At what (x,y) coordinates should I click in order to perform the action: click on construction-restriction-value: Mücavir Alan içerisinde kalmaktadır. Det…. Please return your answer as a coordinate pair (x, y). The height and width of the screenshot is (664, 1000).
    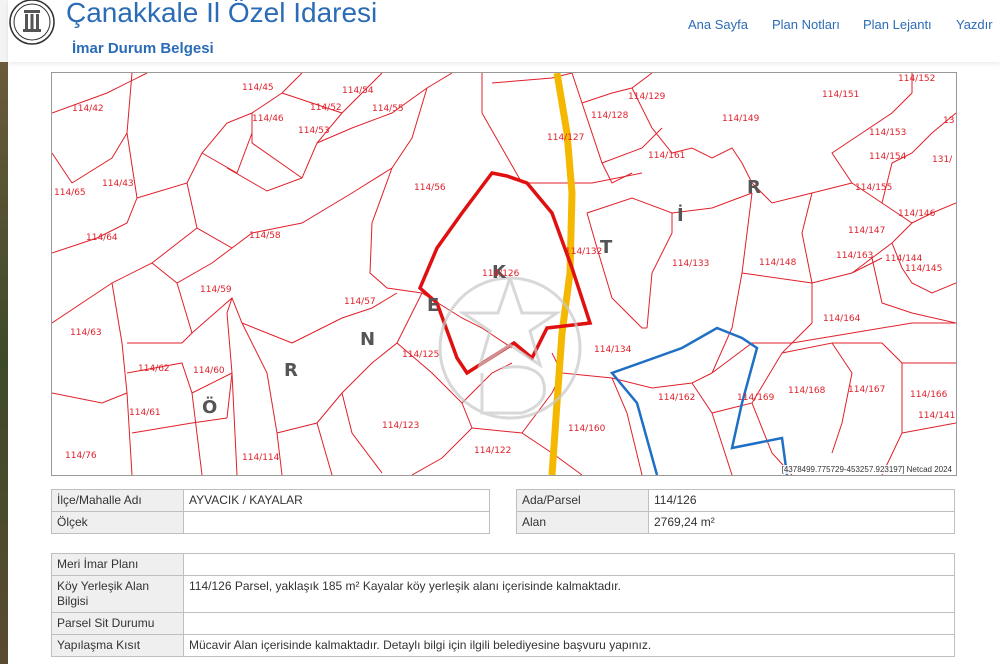
    Looking at the image, I should click on (569, 645).